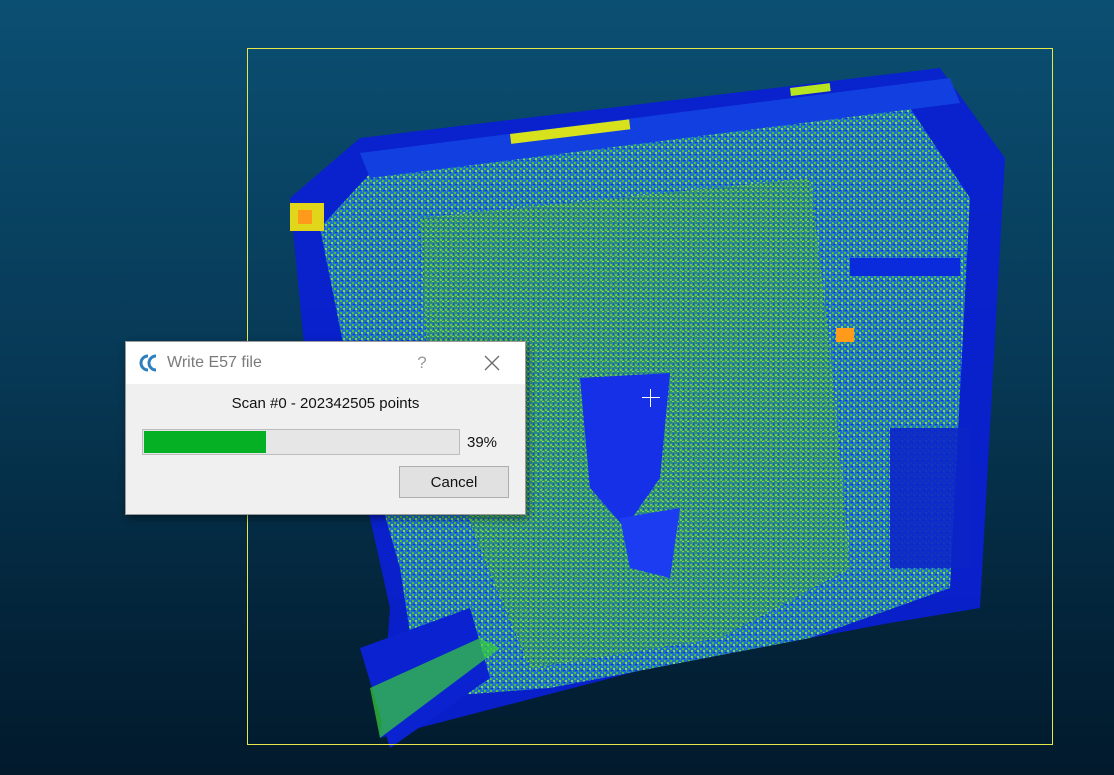 The image size is (1114, 775). I want to click on progress-bar-fill, so click(205, 442).